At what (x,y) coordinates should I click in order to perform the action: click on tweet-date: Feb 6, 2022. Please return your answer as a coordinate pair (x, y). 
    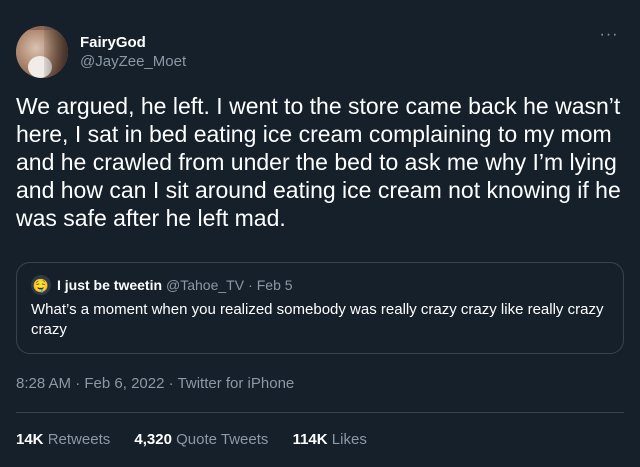
    Looking at the image, I should click on (124, 383).